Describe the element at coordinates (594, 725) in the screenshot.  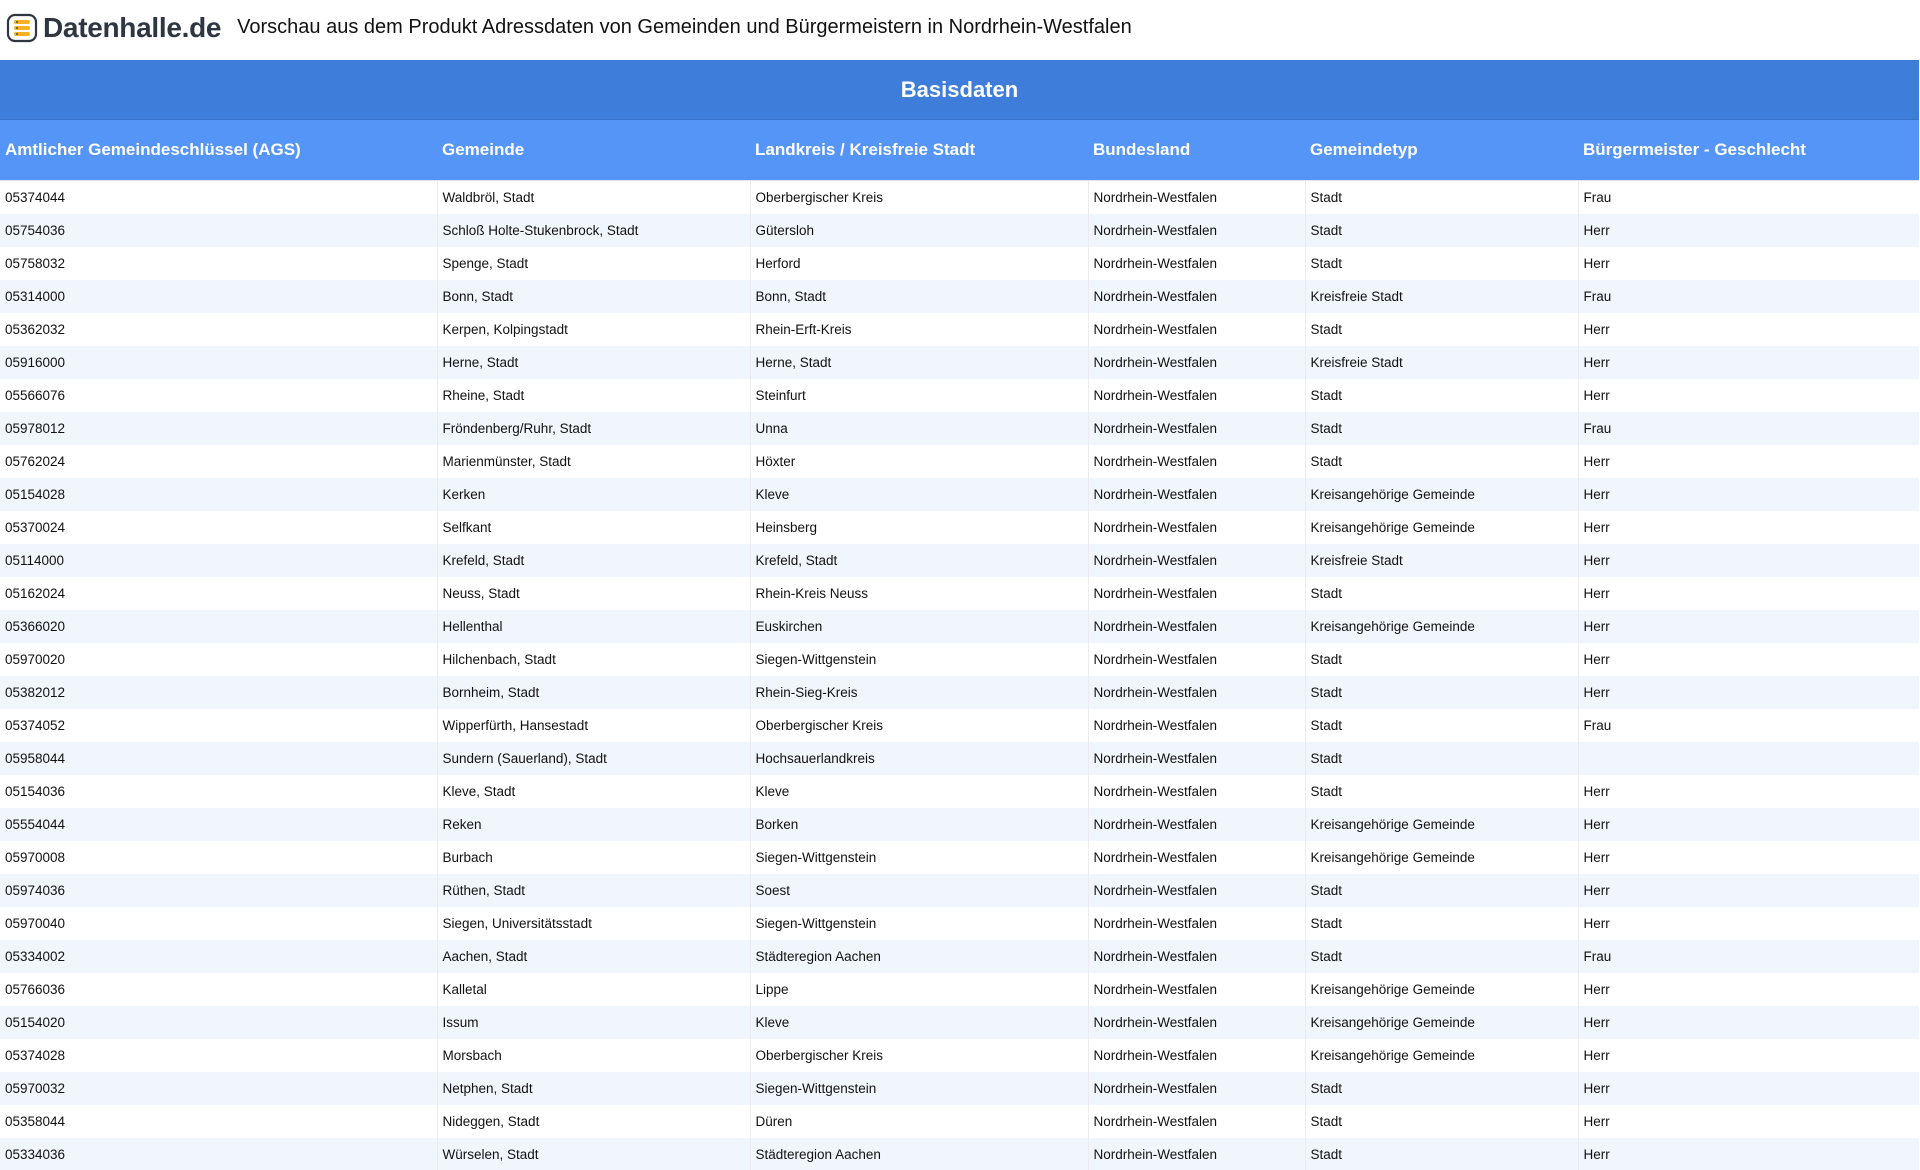
I see `cell-gemeinde: Wipperfürth, Hansestadt` at that location.